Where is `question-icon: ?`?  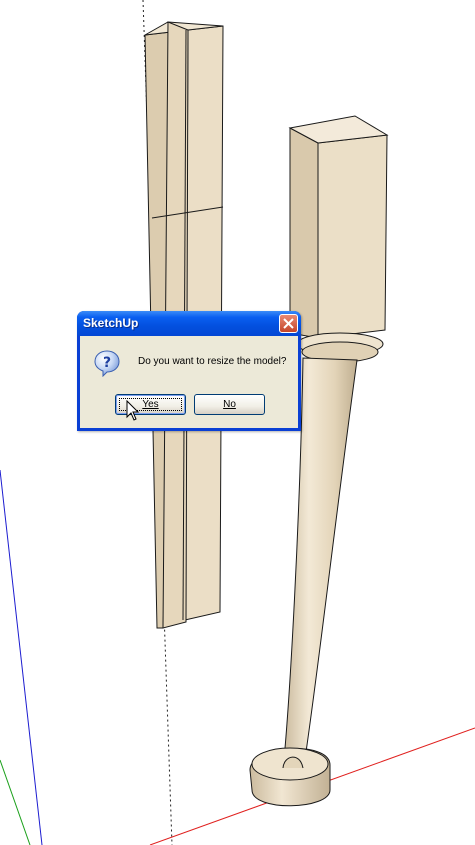 question-icon: ? is located at coordinates (107, 363).